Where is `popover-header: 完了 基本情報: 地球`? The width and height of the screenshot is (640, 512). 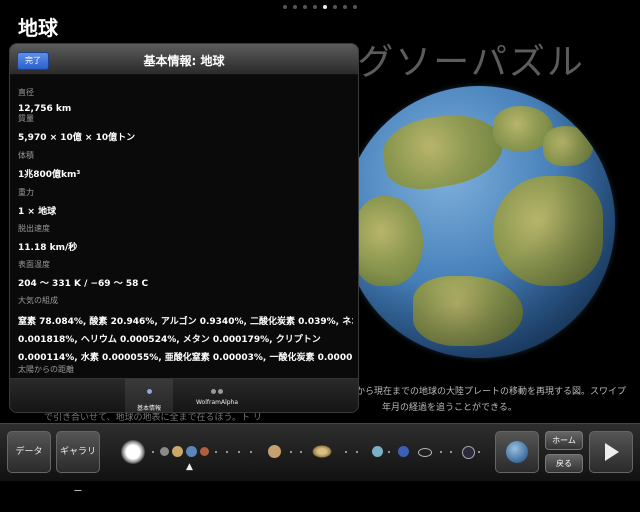 popover-header: 完了 基本情報: 地球 is located at coordinates (184, 59).